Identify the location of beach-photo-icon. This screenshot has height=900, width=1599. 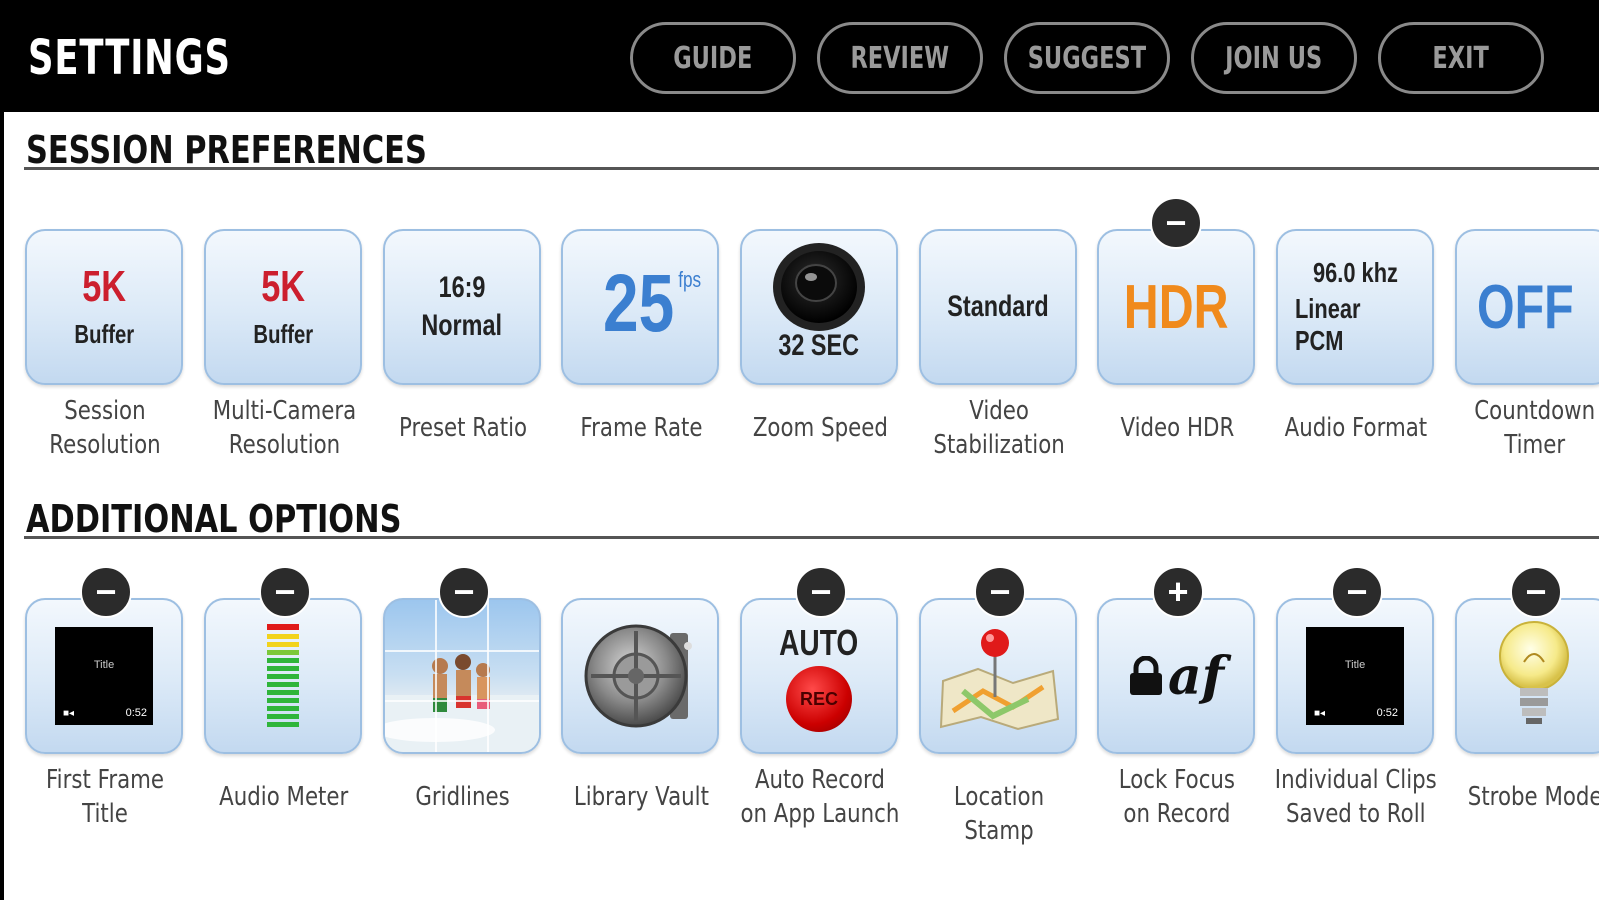
(462, 676).